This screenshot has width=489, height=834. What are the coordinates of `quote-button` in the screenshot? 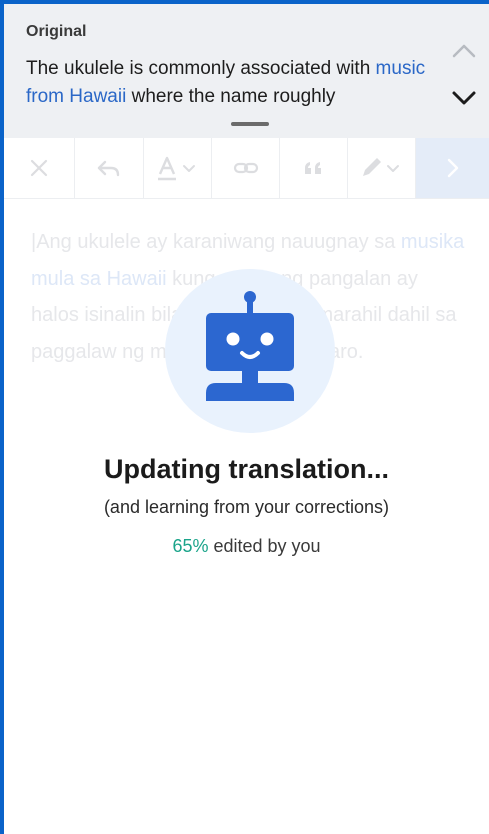 It's located at (314, 168).